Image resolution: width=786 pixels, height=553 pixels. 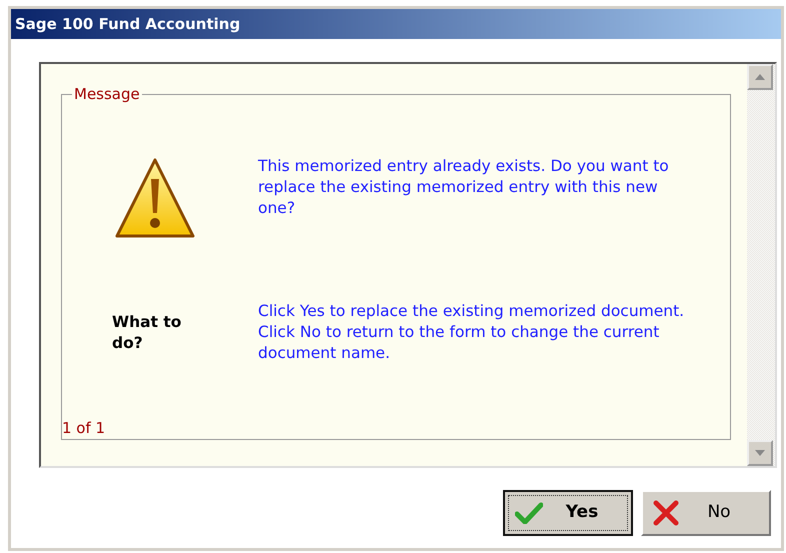 I want to click on scrollbar, so click(x=761, y=265).